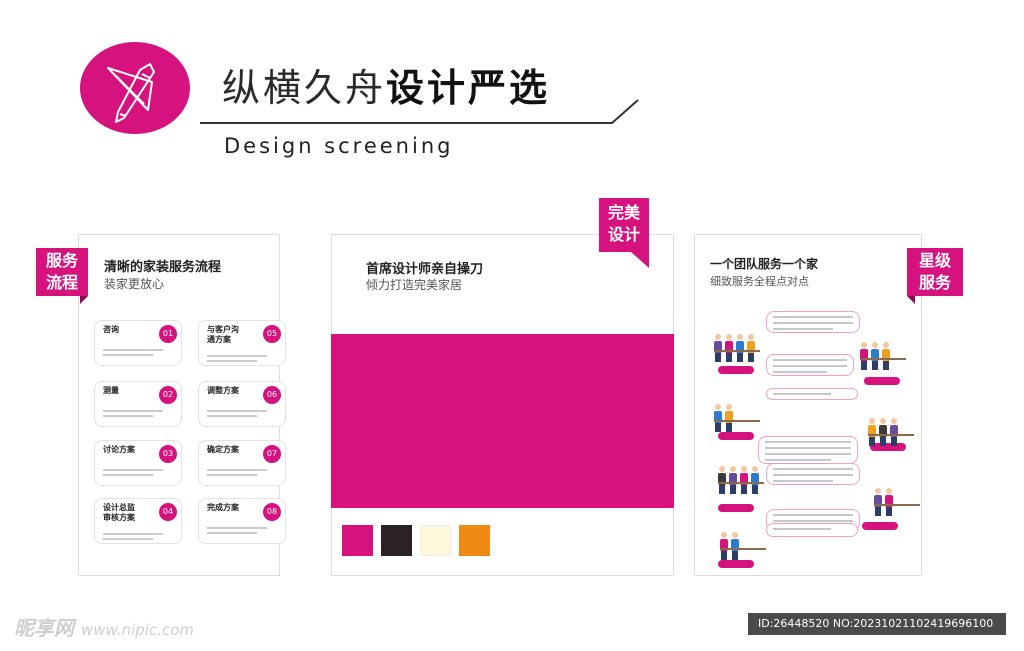  Describe the element at coordinates (272, 395) in the screenshot. I see `step-number-badge: 06` at that location.